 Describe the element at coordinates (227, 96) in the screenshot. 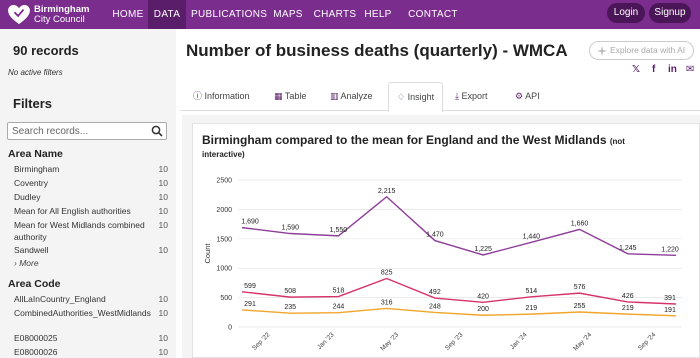

I see `tab-label: Information` at that location.